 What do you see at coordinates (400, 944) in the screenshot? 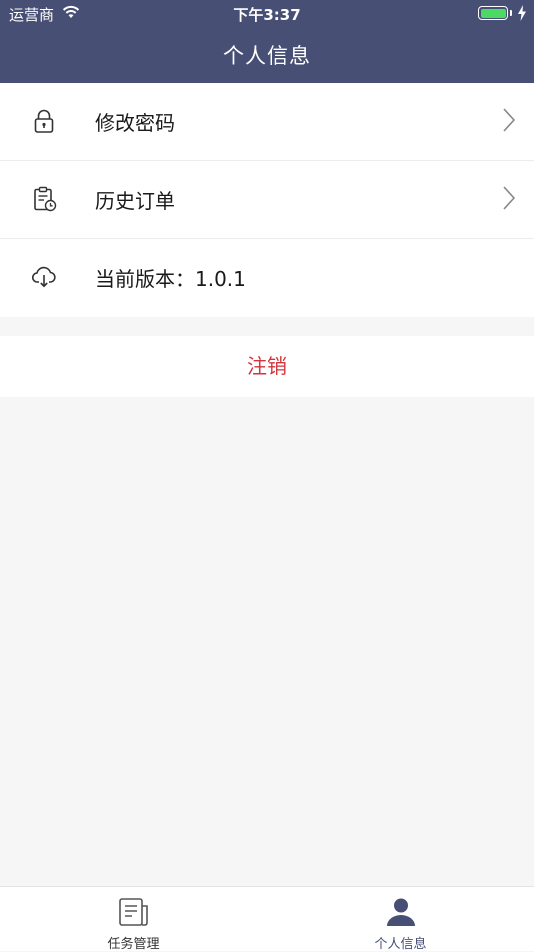
I see `tab-label: 个人信息` at bounding box center [400, 944].